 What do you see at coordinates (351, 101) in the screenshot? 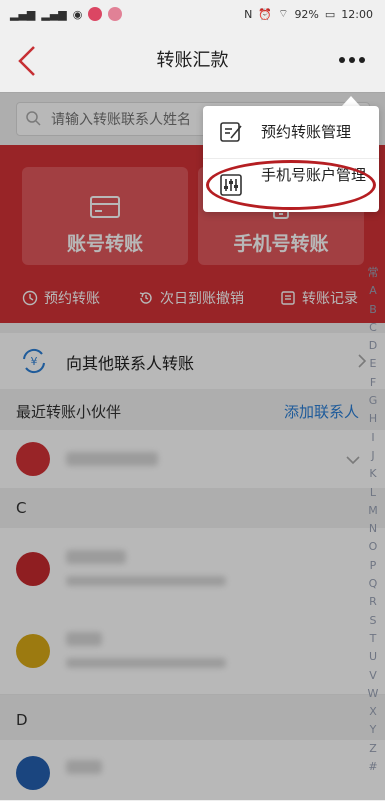
I see `popup-arrow` at bounding box center [351, 101].